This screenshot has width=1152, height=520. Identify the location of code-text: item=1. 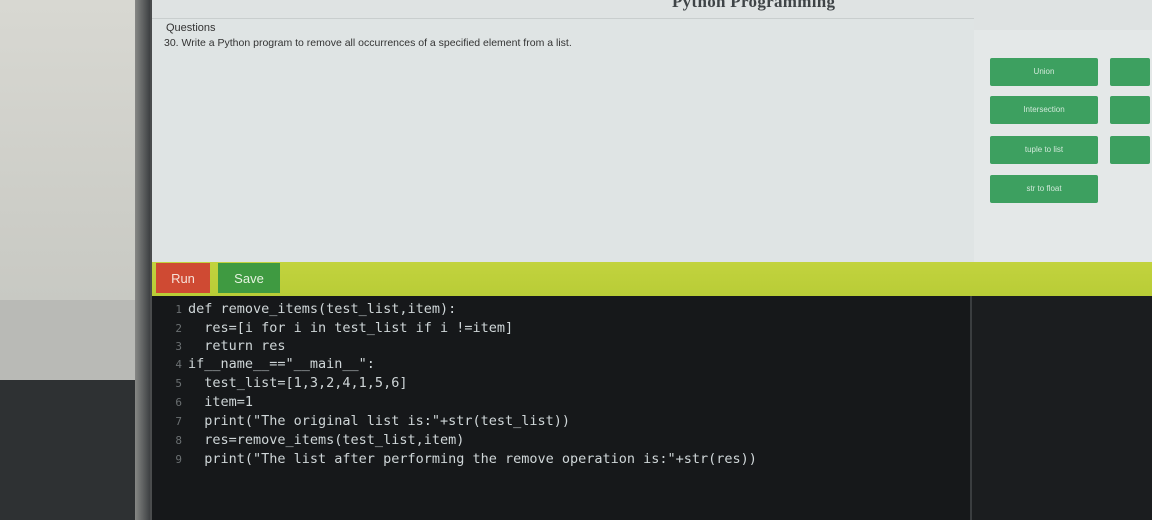
(221, 402).